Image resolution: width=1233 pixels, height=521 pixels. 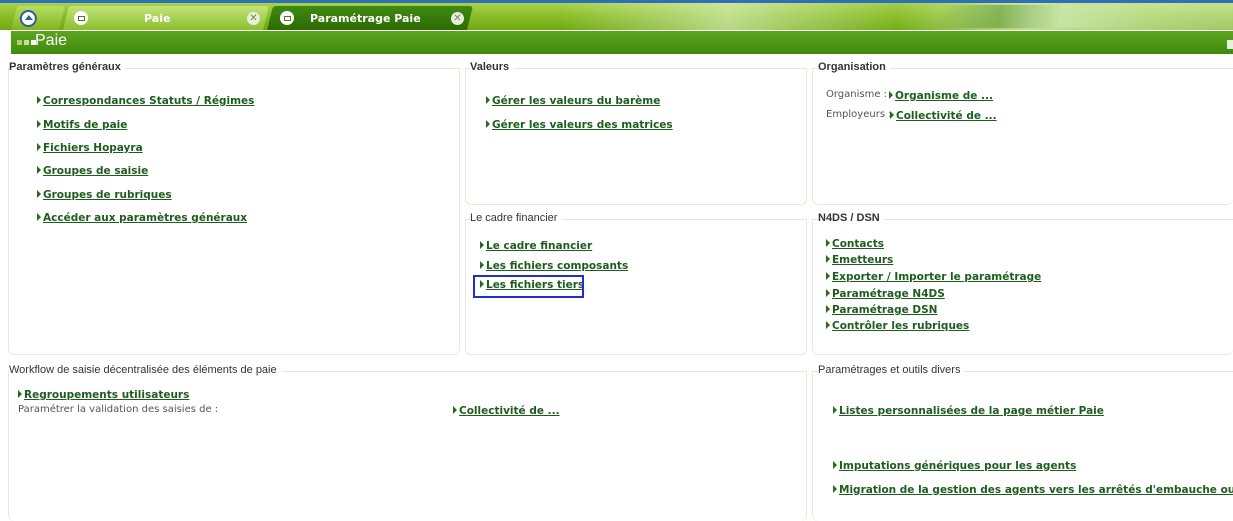 I want to click on link-acceder-parametres-generaux: Accéder aux paramètres généraux, so click(x=142, y=218).